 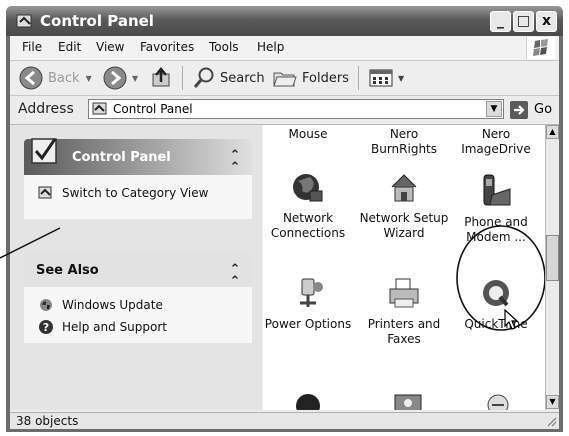 I want to click on house-network-icon, so click(x=404, y=188).